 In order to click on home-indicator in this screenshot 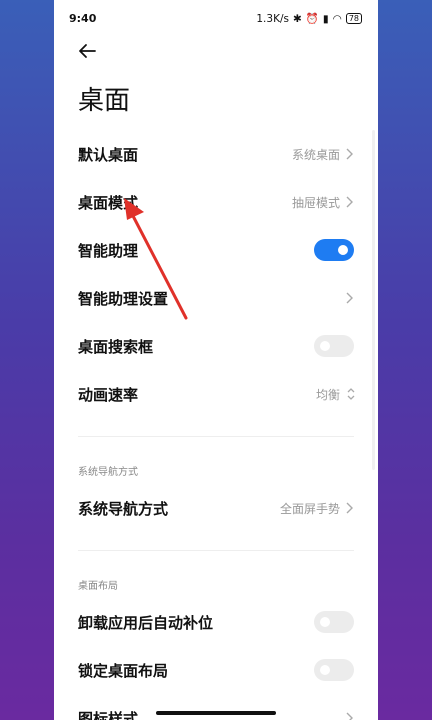, I will do `click(216, 713)`.